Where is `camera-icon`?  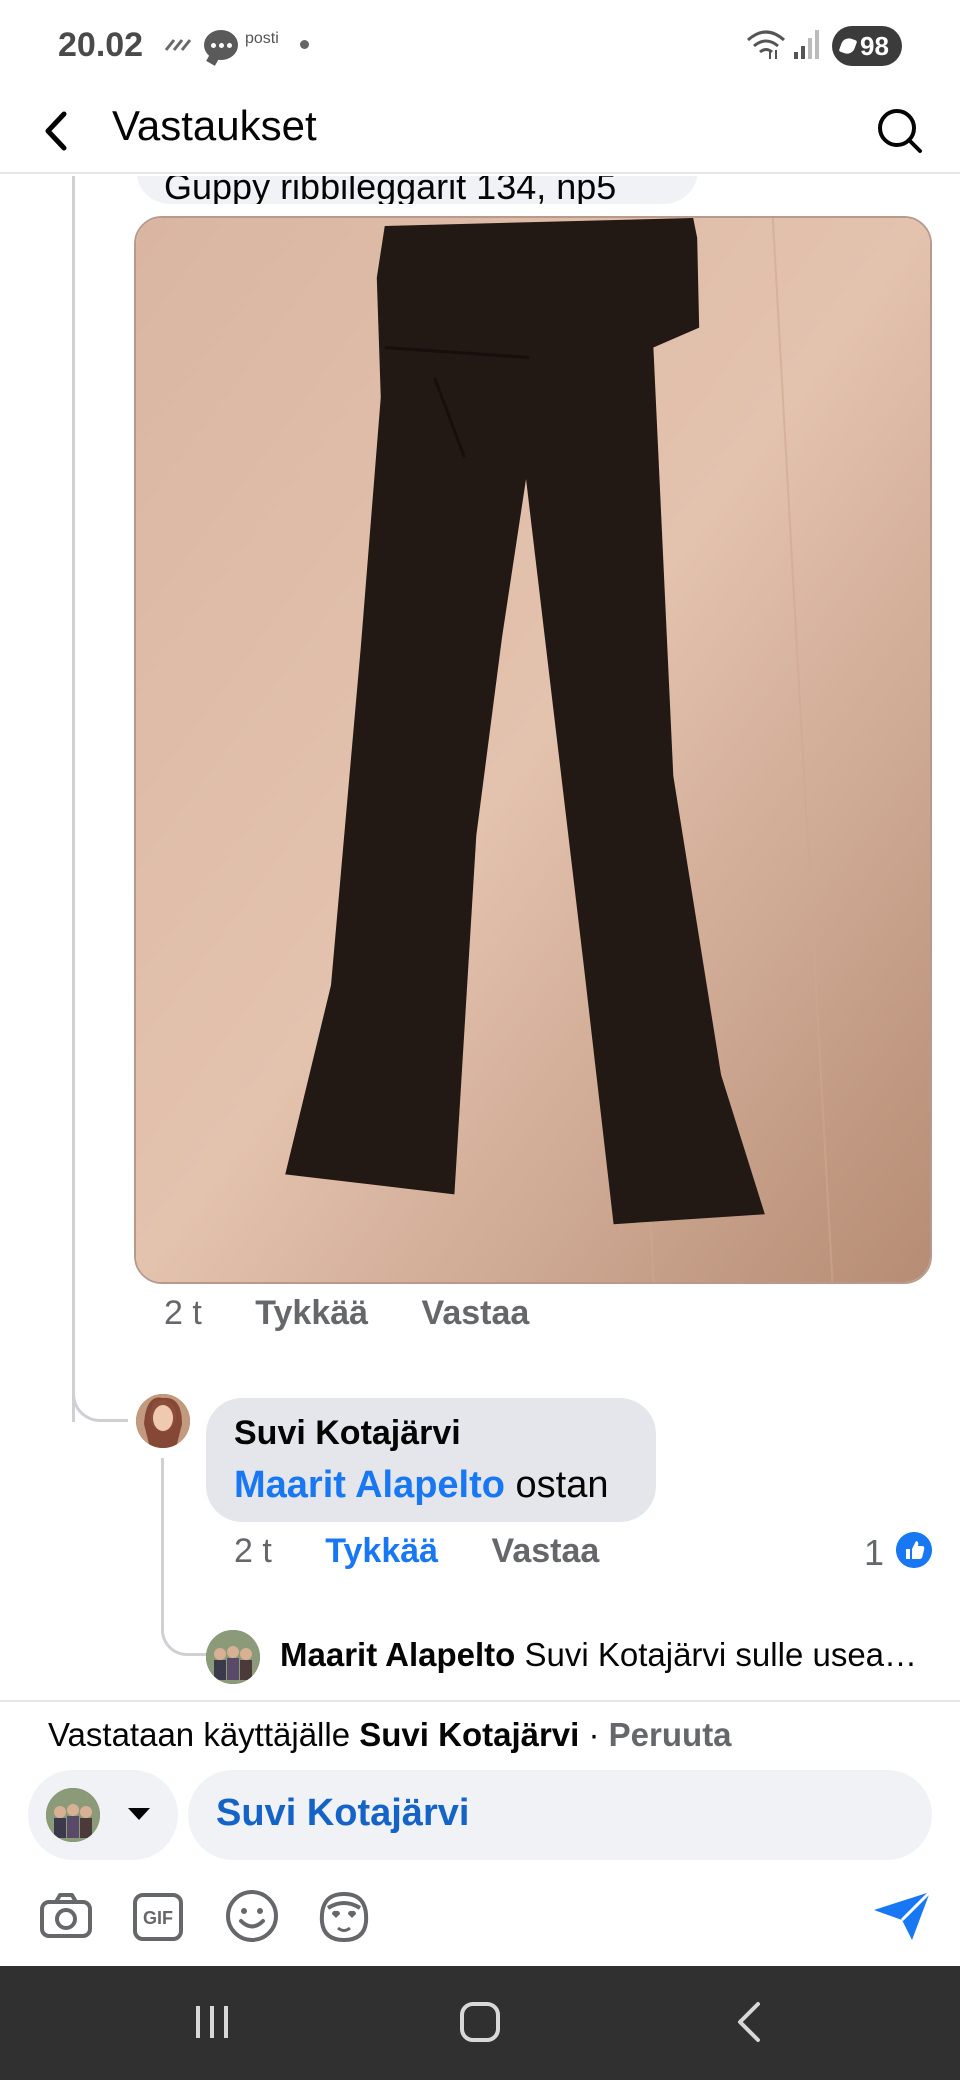
camera-icon is located at coordinates (66, 1916).